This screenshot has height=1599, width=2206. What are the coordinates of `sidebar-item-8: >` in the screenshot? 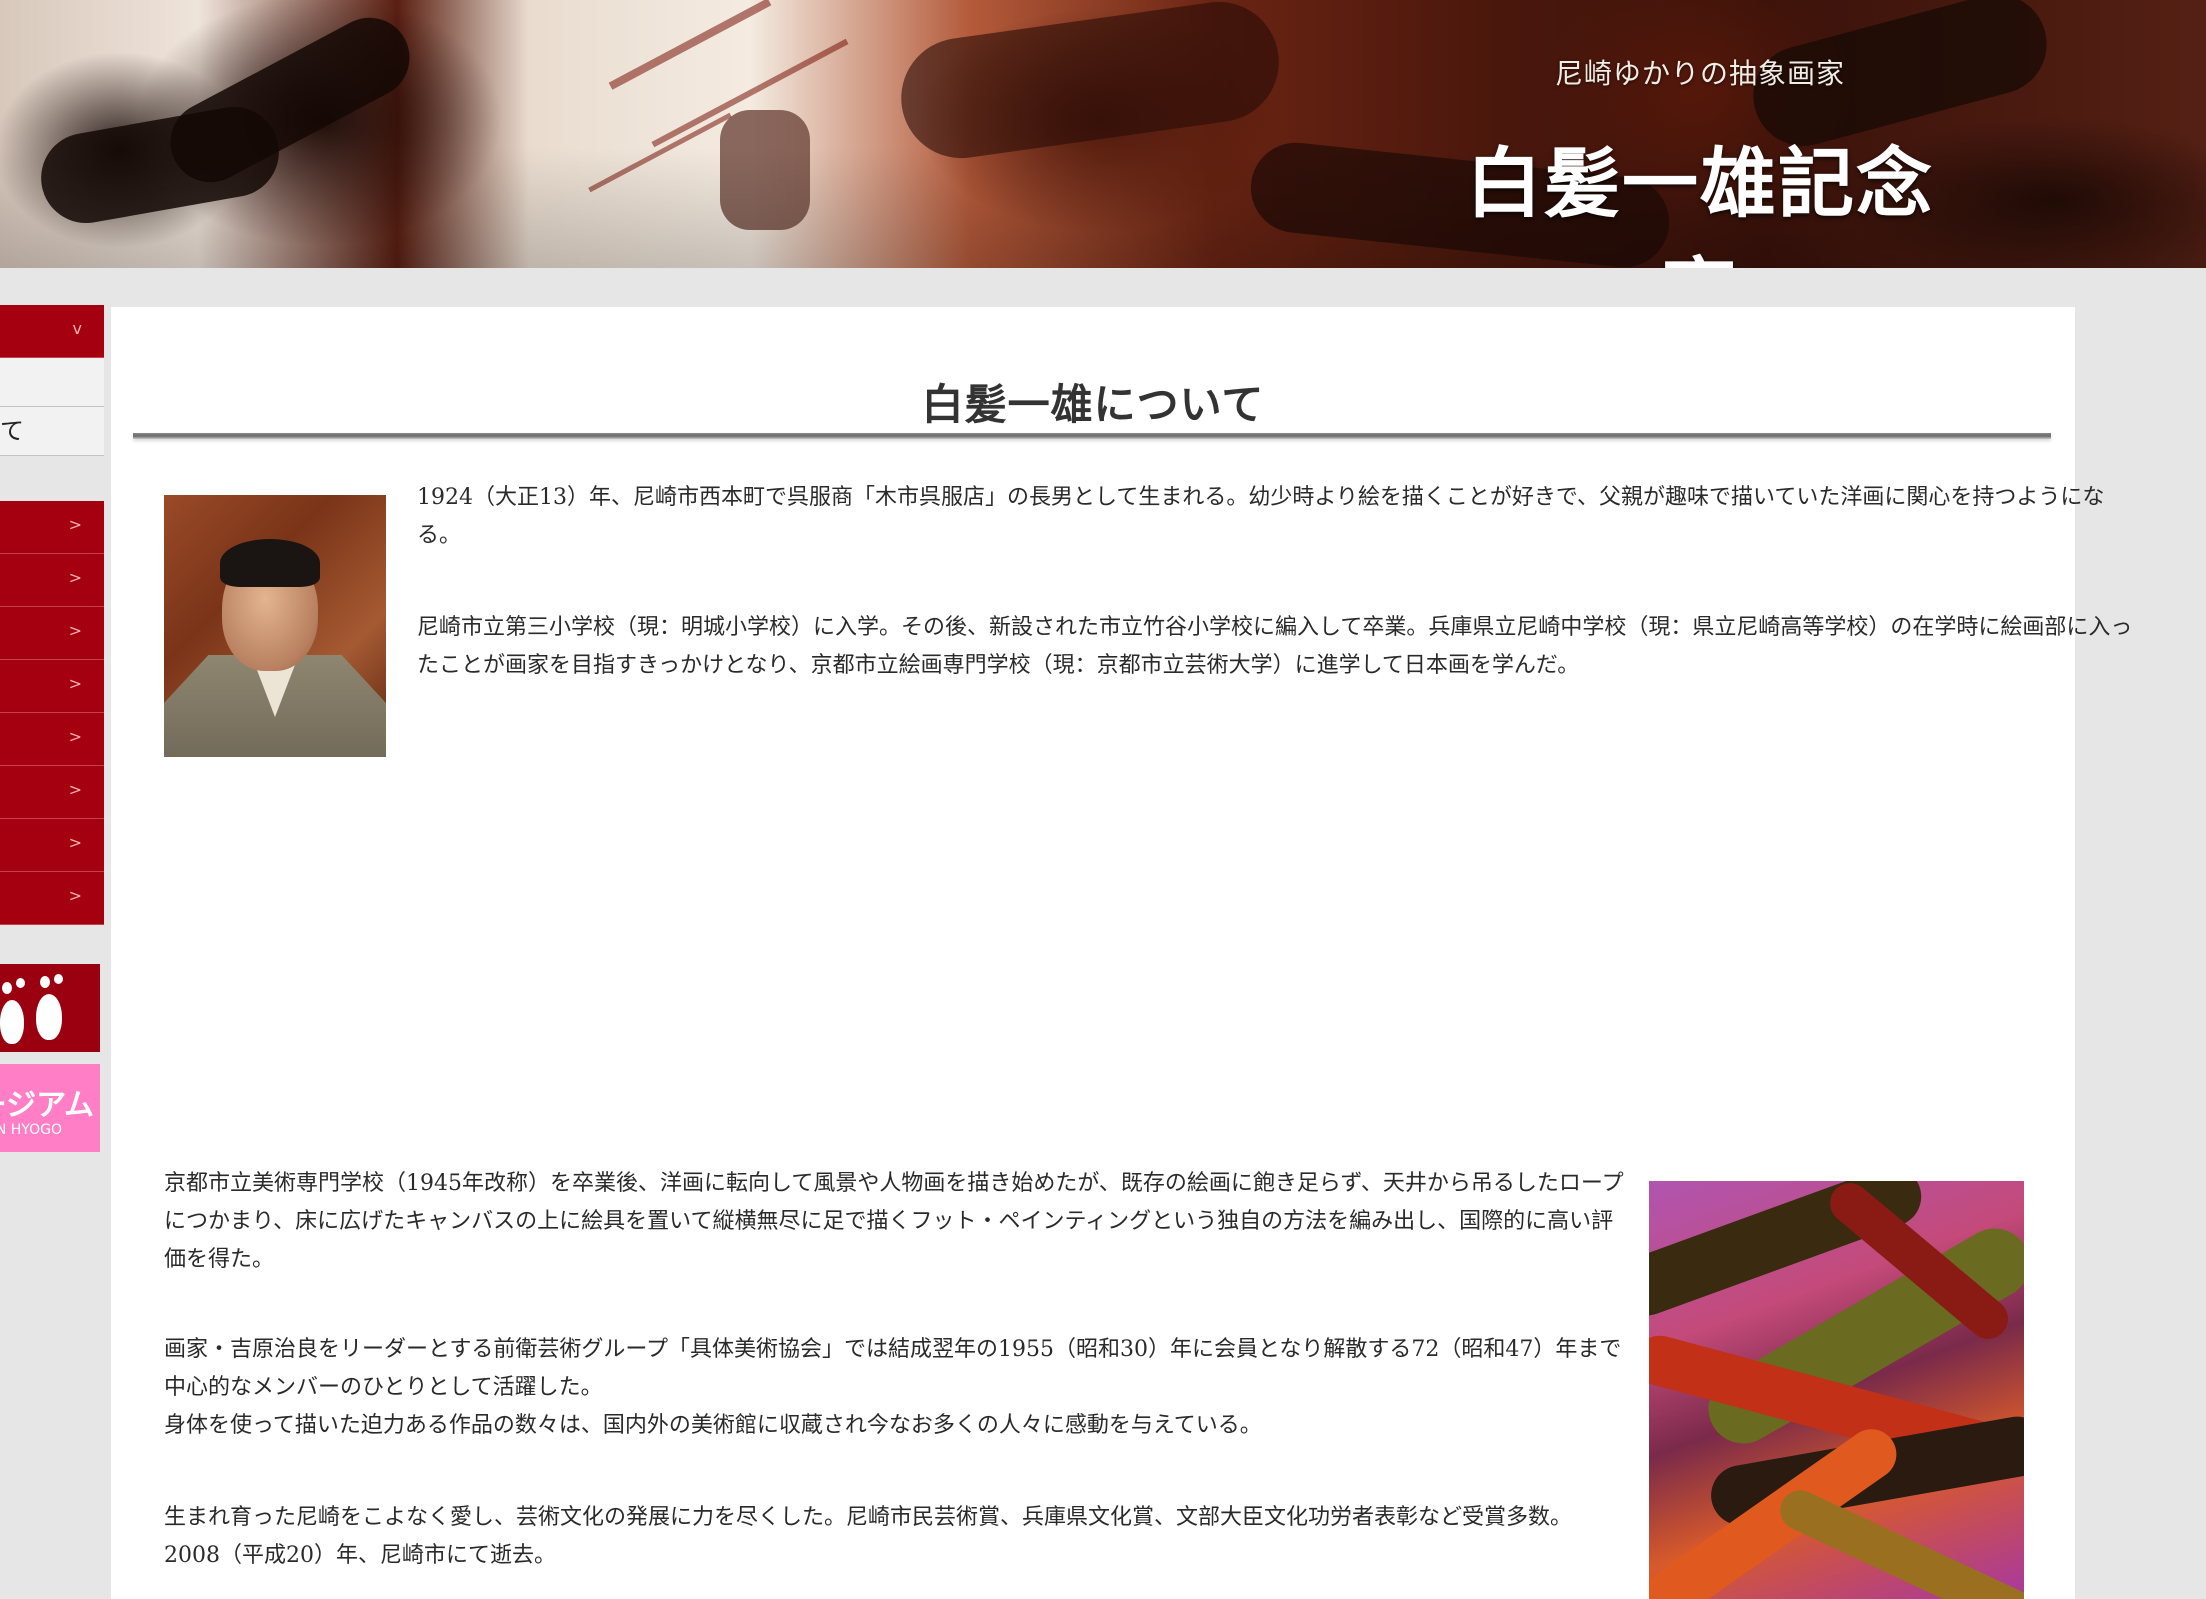 It's located at (52, 898).